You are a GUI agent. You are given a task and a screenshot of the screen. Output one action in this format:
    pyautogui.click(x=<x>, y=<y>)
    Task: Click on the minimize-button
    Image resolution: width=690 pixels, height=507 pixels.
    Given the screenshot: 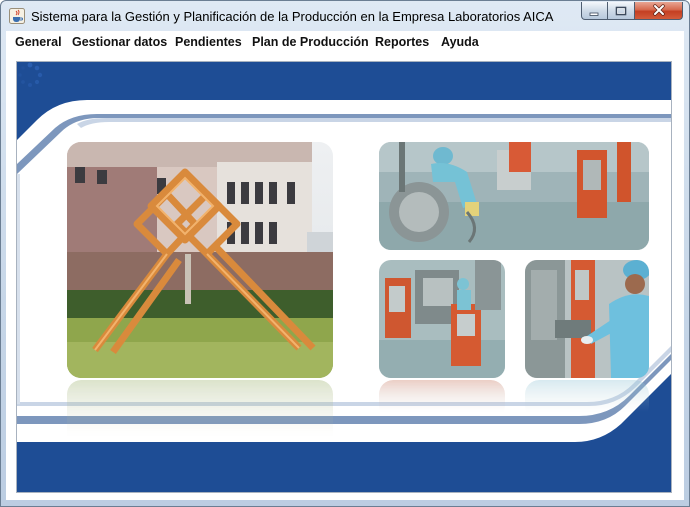 What is the action you would take?
    pyautogui.click(x=594, y=11)
    